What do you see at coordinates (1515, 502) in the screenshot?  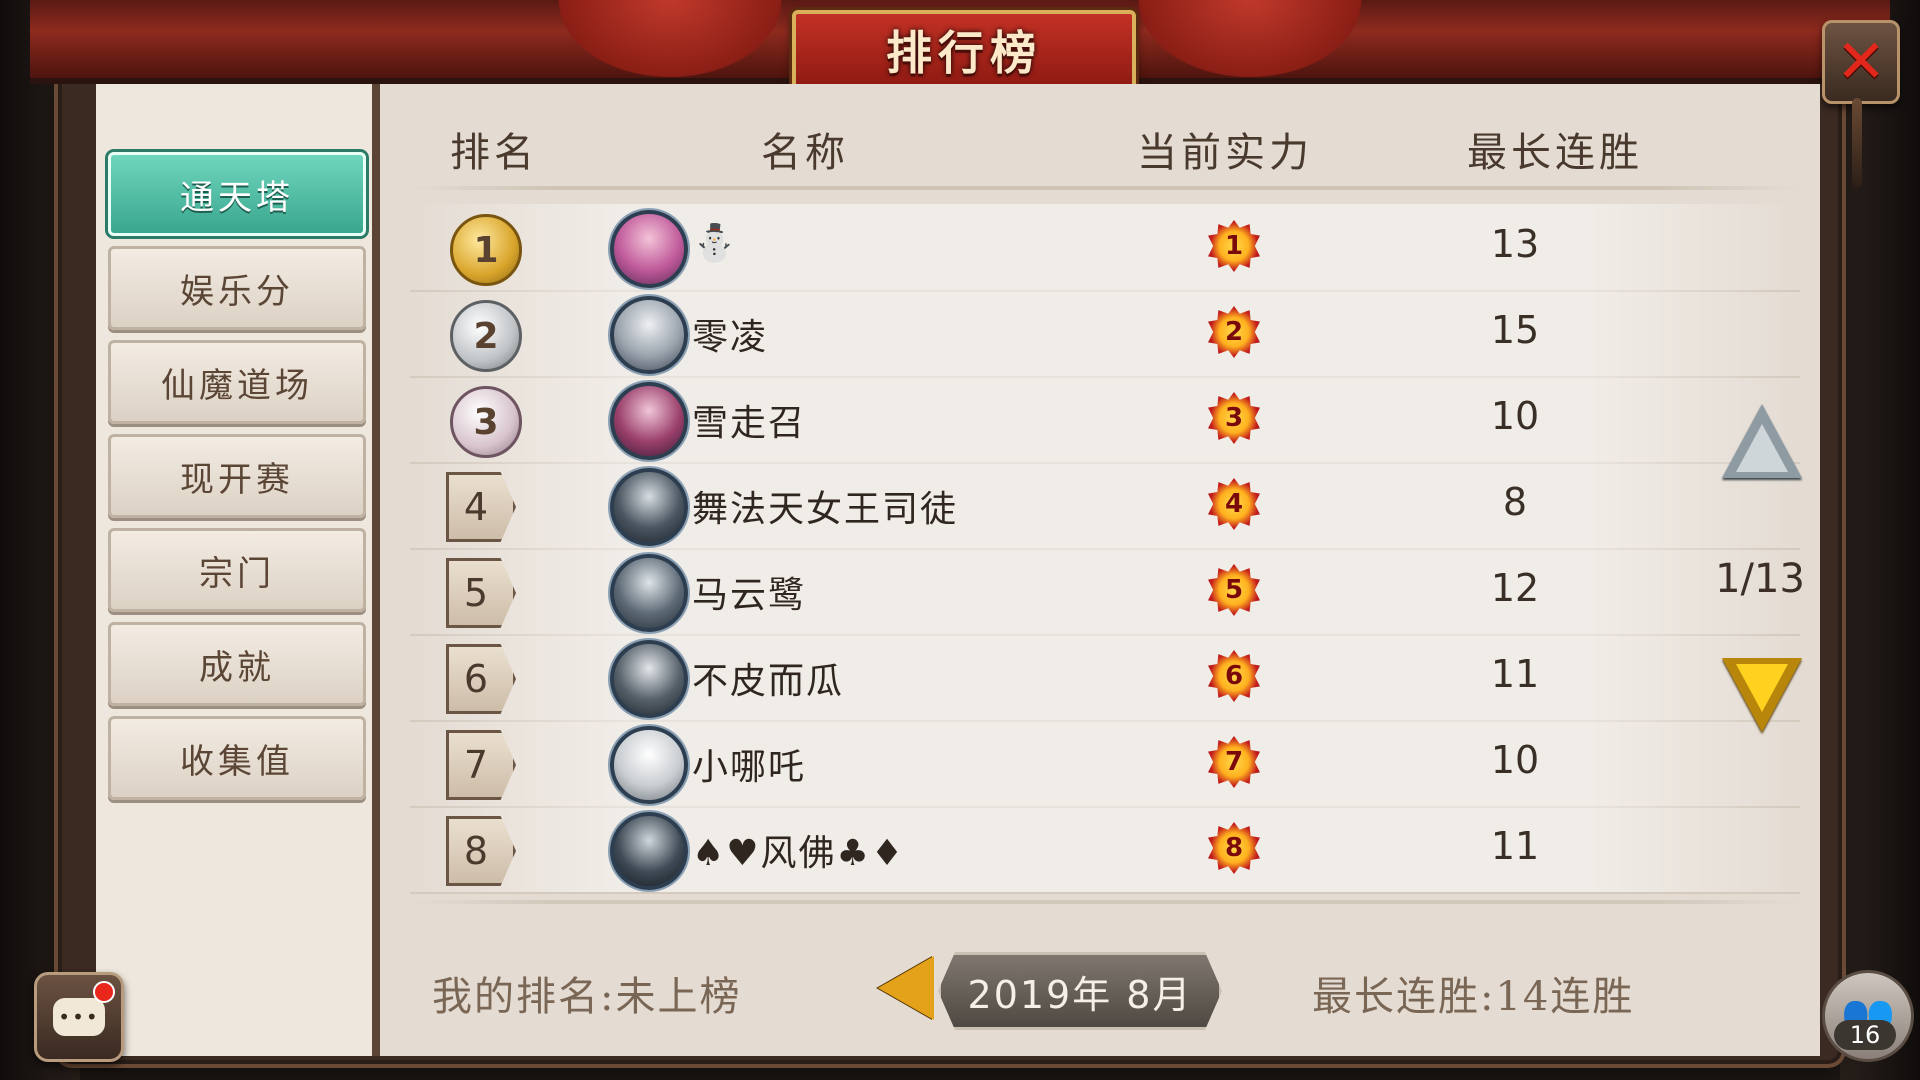 I see `streak-value: 8` at bounding box center [1515, 502].